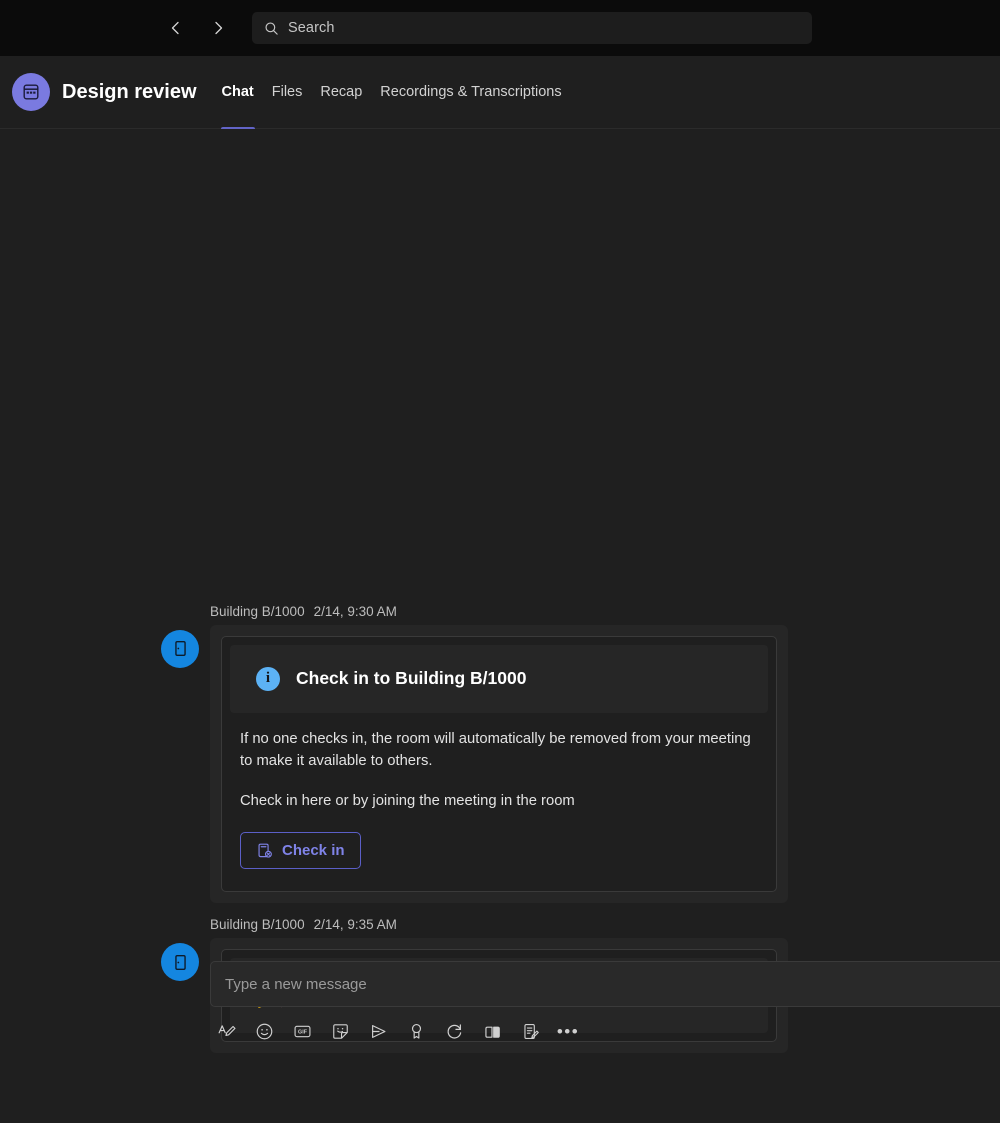  What do you see at coordinates (355, 611) in the screenshot?
I see `message-timestamp: 2/14, 9:30 AM` at bounding box center [355, 611].